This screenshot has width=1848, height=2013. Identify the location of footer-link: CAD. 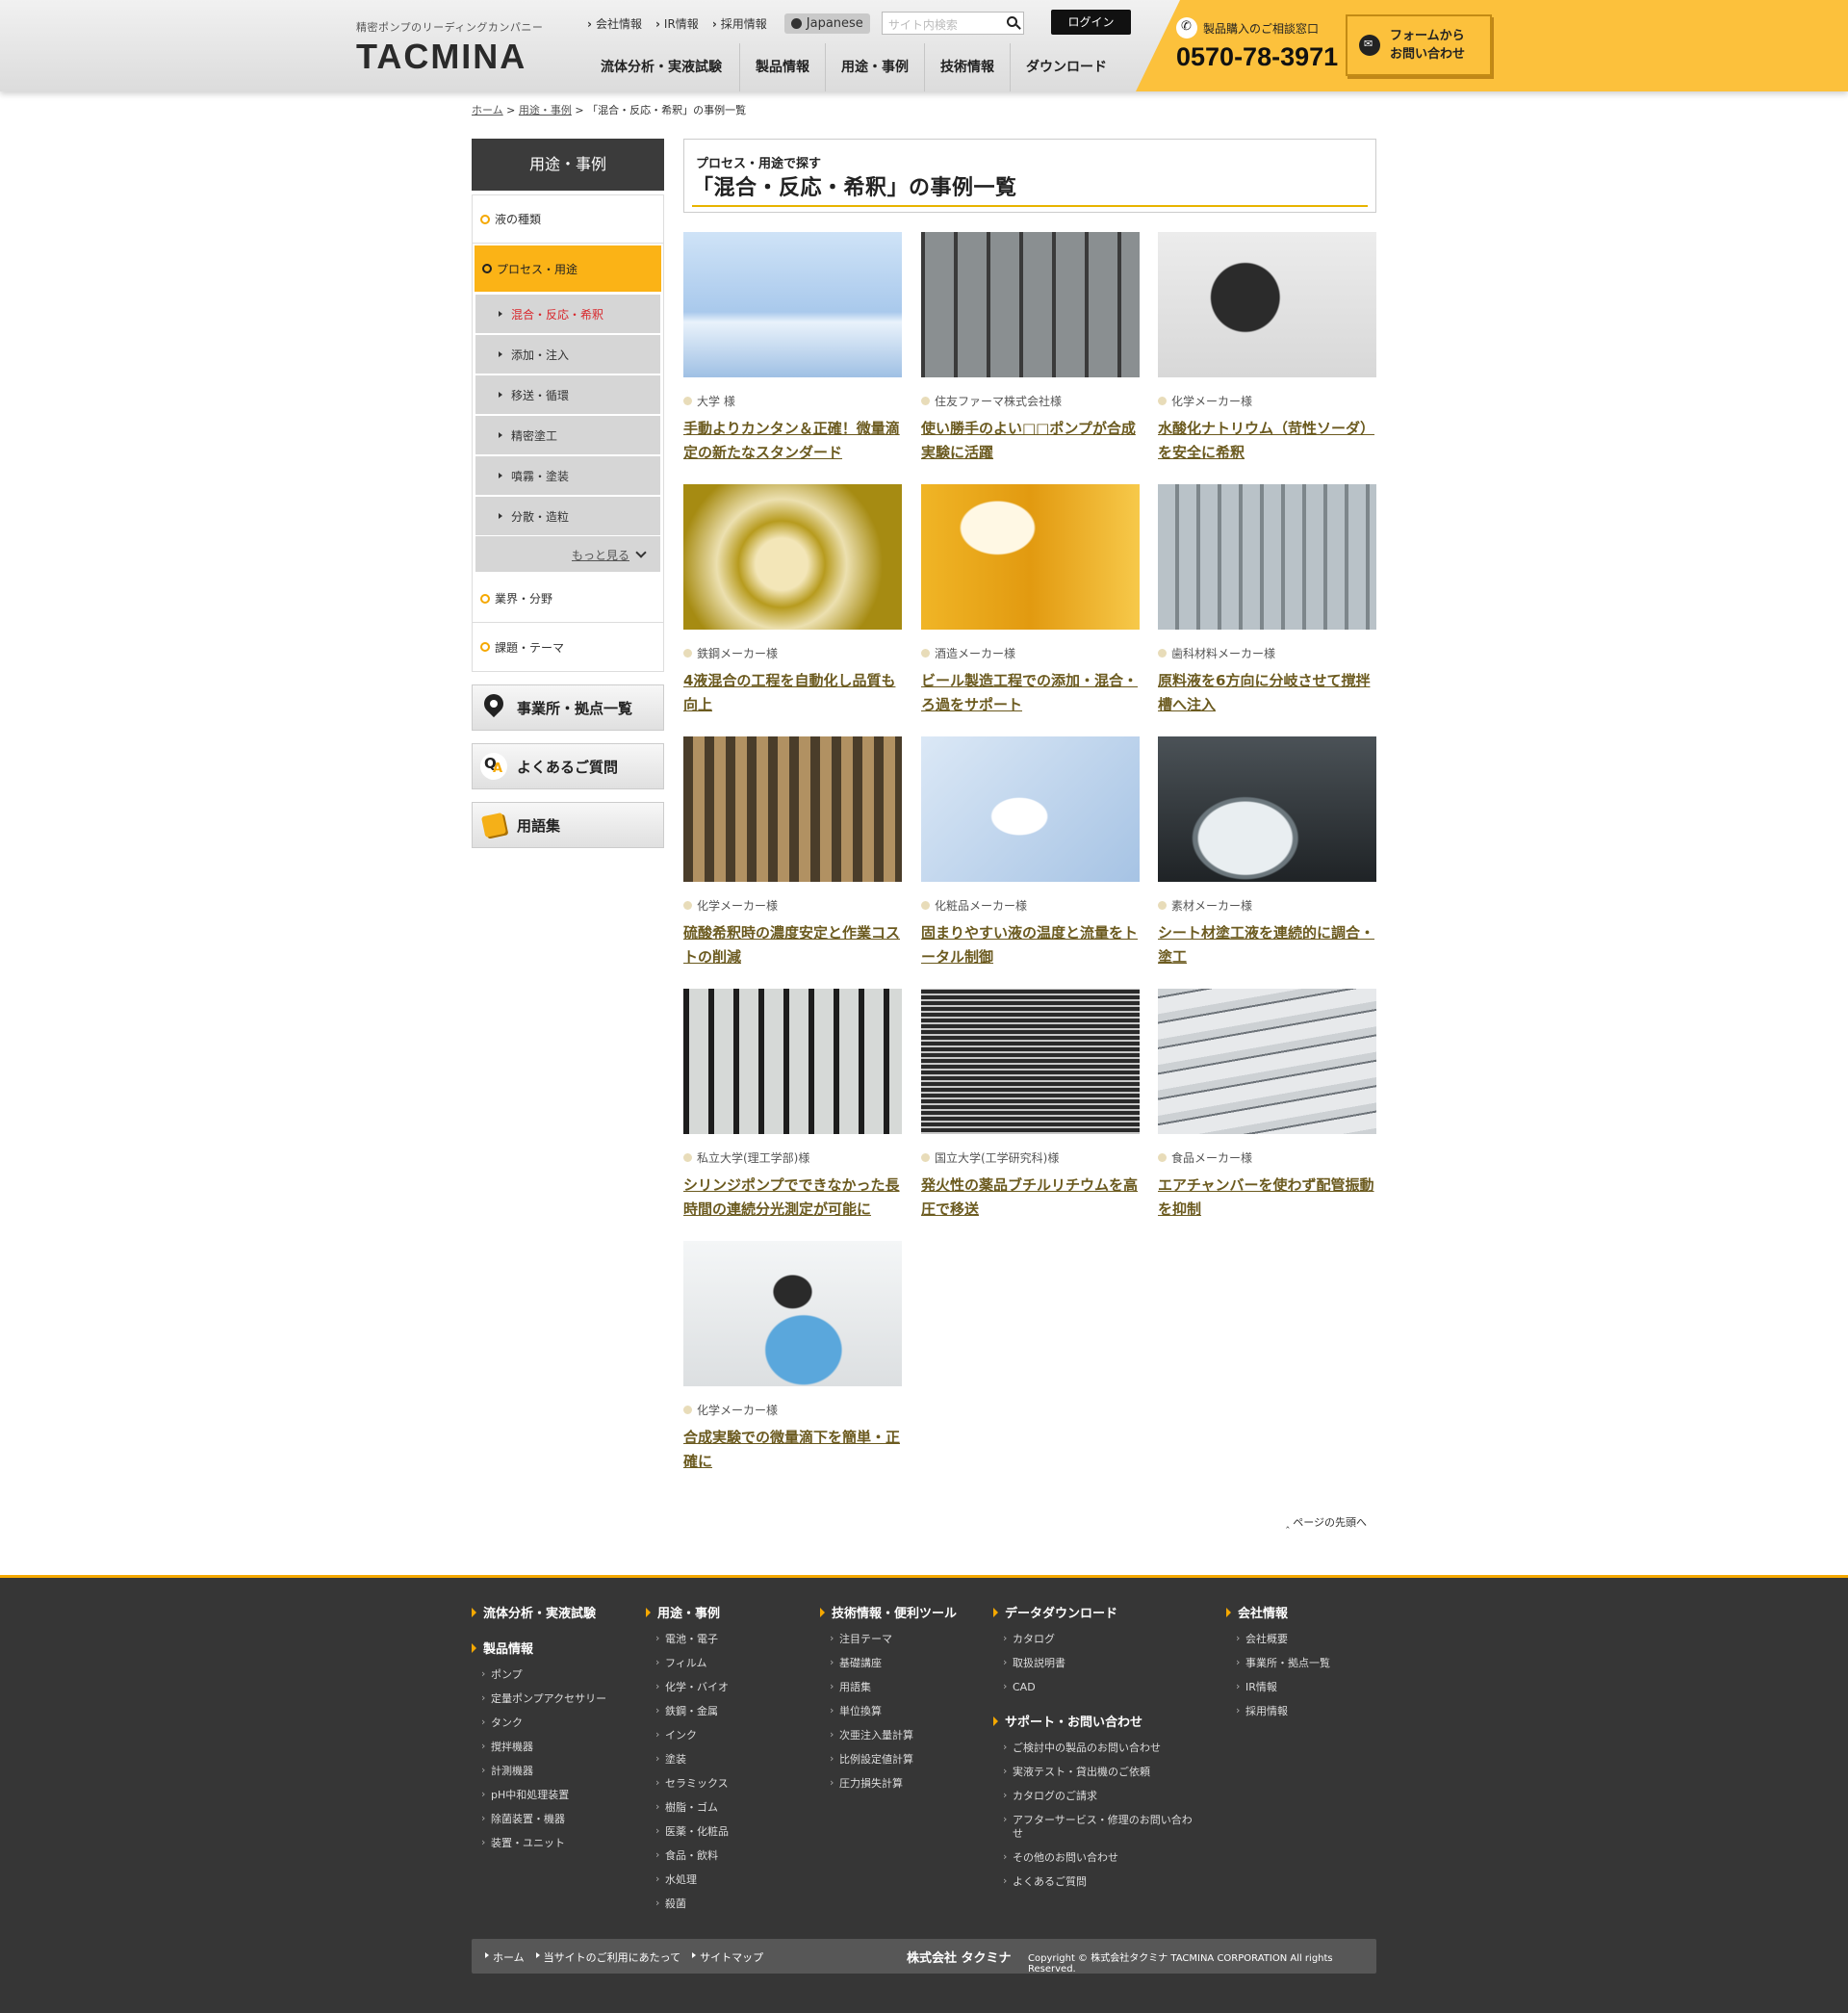
(1099, 1687).